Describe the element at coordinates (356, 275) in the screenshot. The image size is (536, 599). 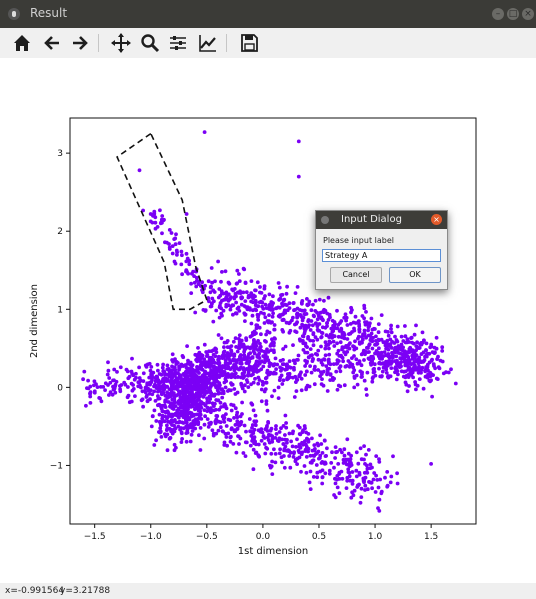
I see `cancel-button: Cancel` at that location.